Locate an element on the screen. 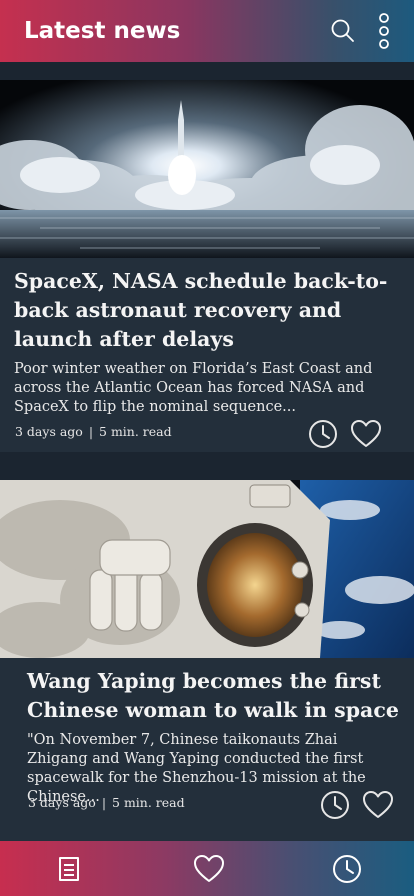 Image resolution: width=414 pixels, height=896 pixels. page-title: Latest news is located at coordinates (102, 31).